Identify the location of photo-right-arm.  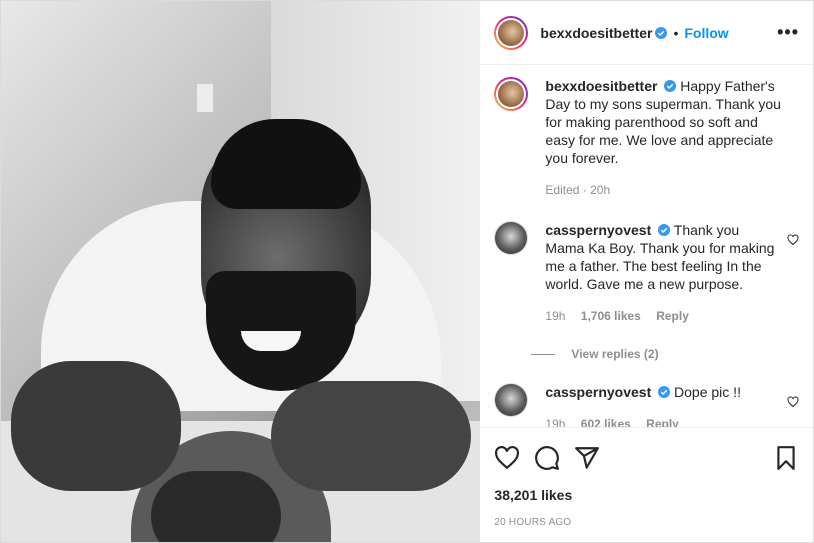
(371, 436).